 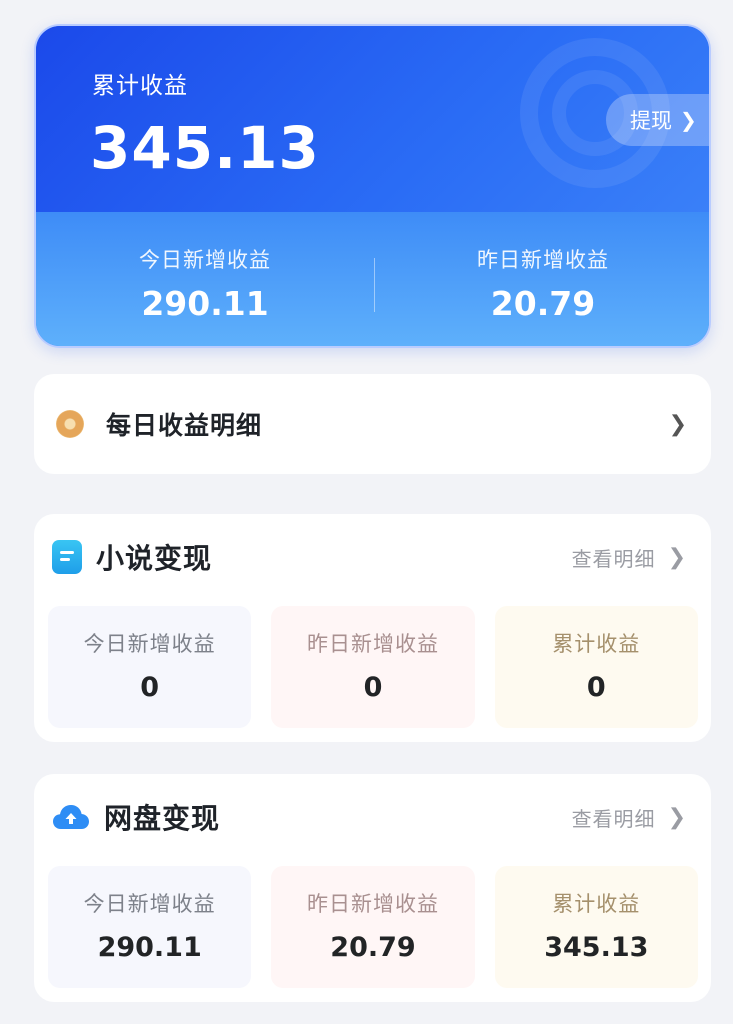 I want to click on netdisk-today-tile: 今日新增收益 290.11, so click(x=150, y=927).